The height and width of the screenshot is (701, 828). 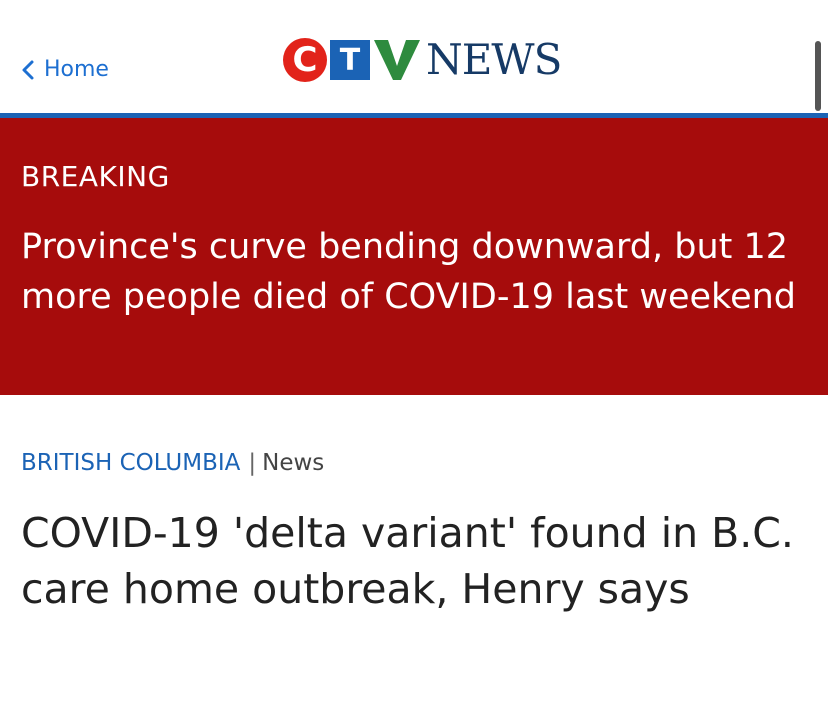 What do you see at coordinates (130, 463) in the screenshot?
I see `section-link: BRITISH COLUMBIA` at bounding box center [130, 463].